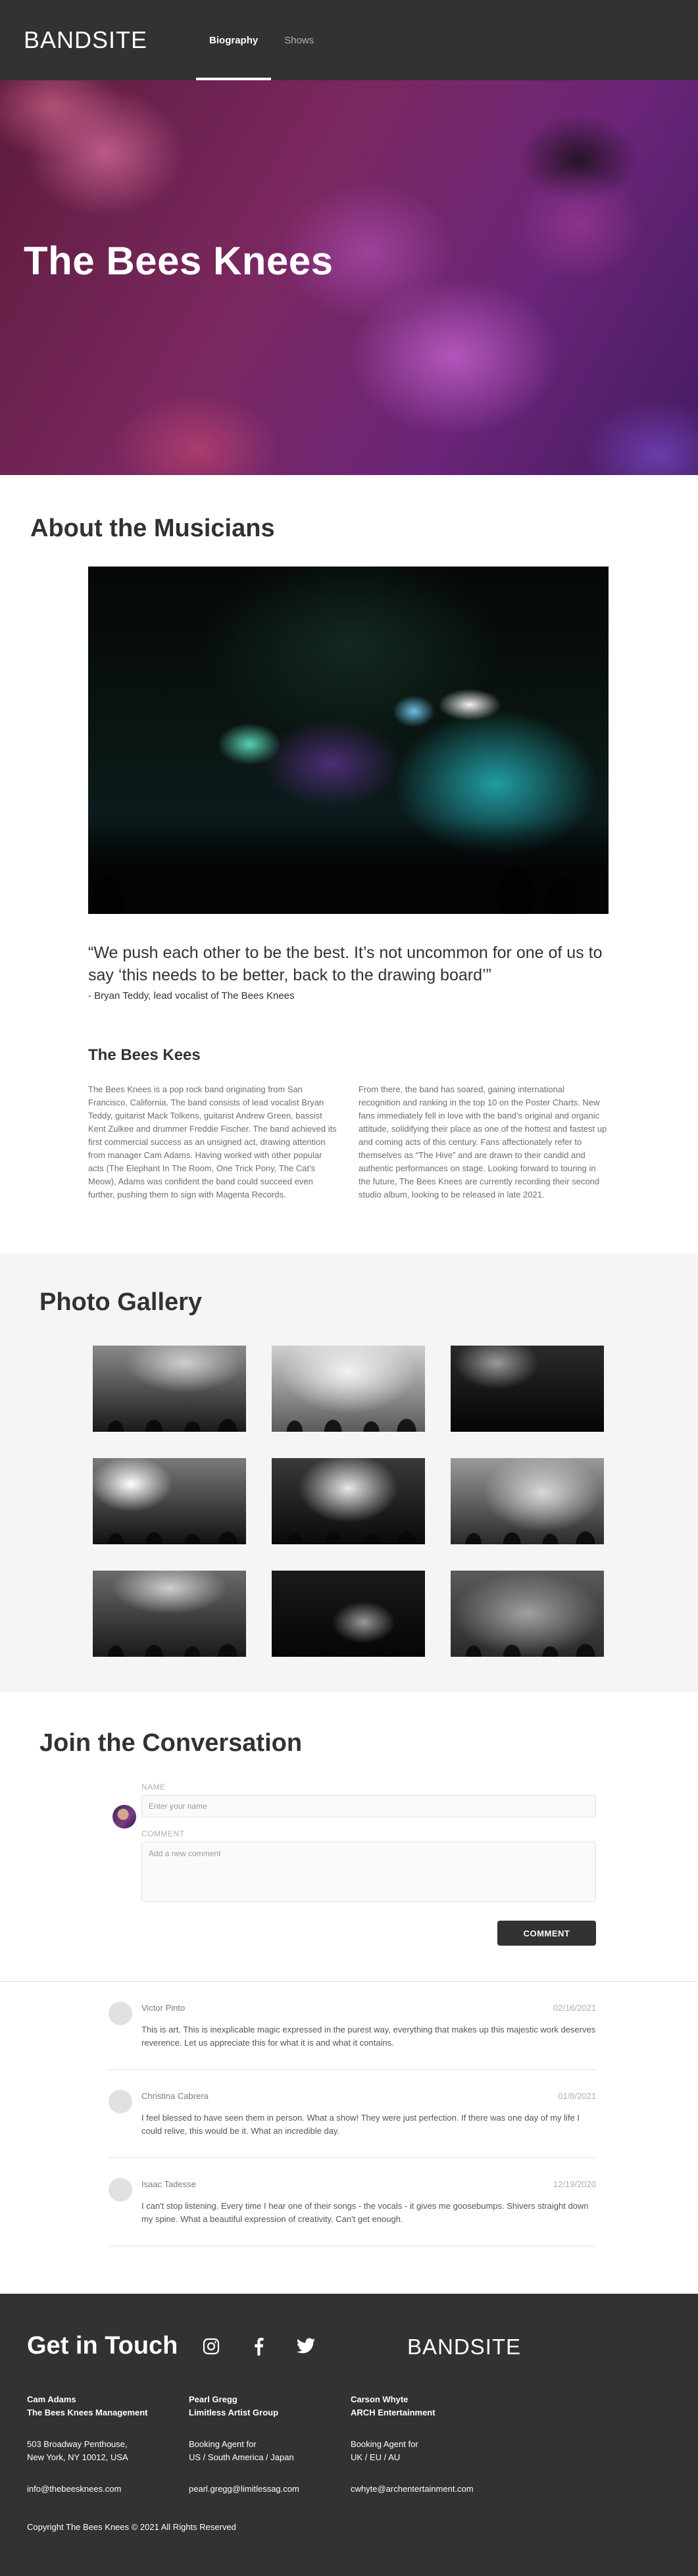 The width and height of the screenshot is (698, 2576). Describe the element at coordinates (213, 2399) in the screenshot. I see `contact-name: Pearl Gregg` at that location.